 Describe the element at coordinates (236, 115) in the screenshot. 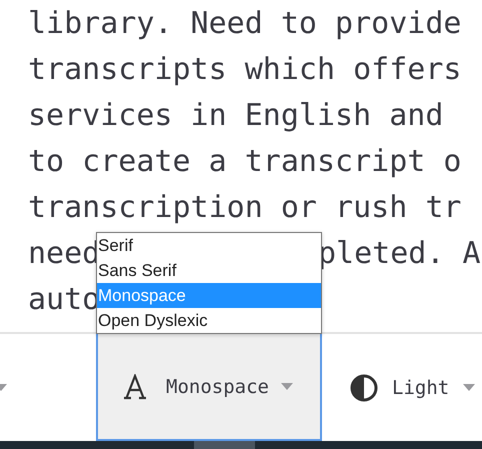

I see `paragraph-text: services in English and` at that location.